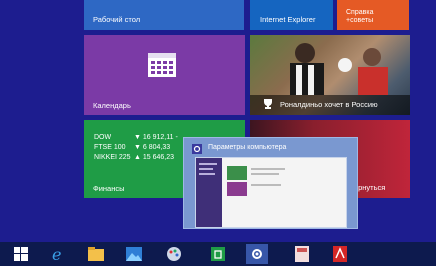 Image resolution: width=436 pixels, height=266 pixels. Describe the element at coordinates (112, 105) in the screenshot. I see `tile-calendar-label: Календарь` at that location.